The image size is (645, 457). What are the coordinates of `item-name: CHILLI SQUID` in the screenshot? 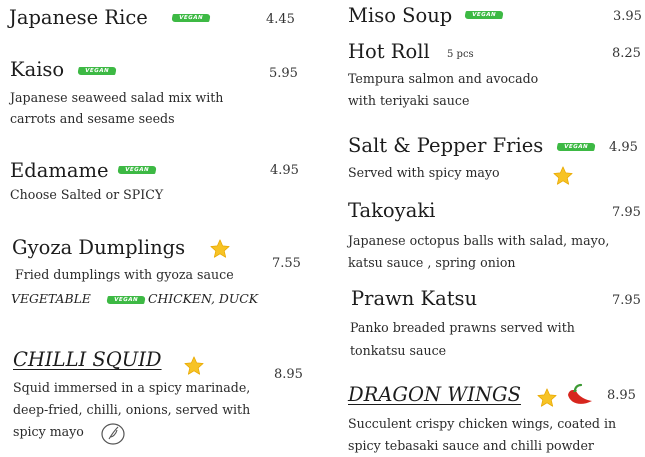 It's located at (87, 359).